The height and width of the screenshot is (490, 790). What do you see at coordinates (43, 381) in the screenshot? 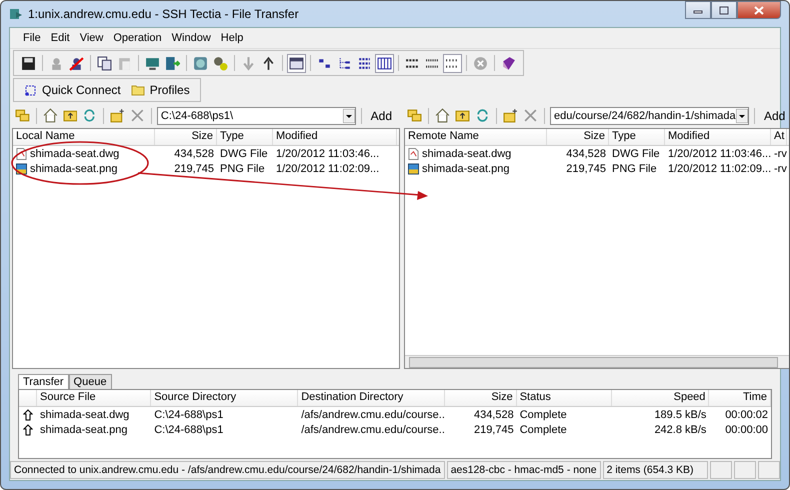
I see `tab: Transfer` at bounding box center [43, 381].